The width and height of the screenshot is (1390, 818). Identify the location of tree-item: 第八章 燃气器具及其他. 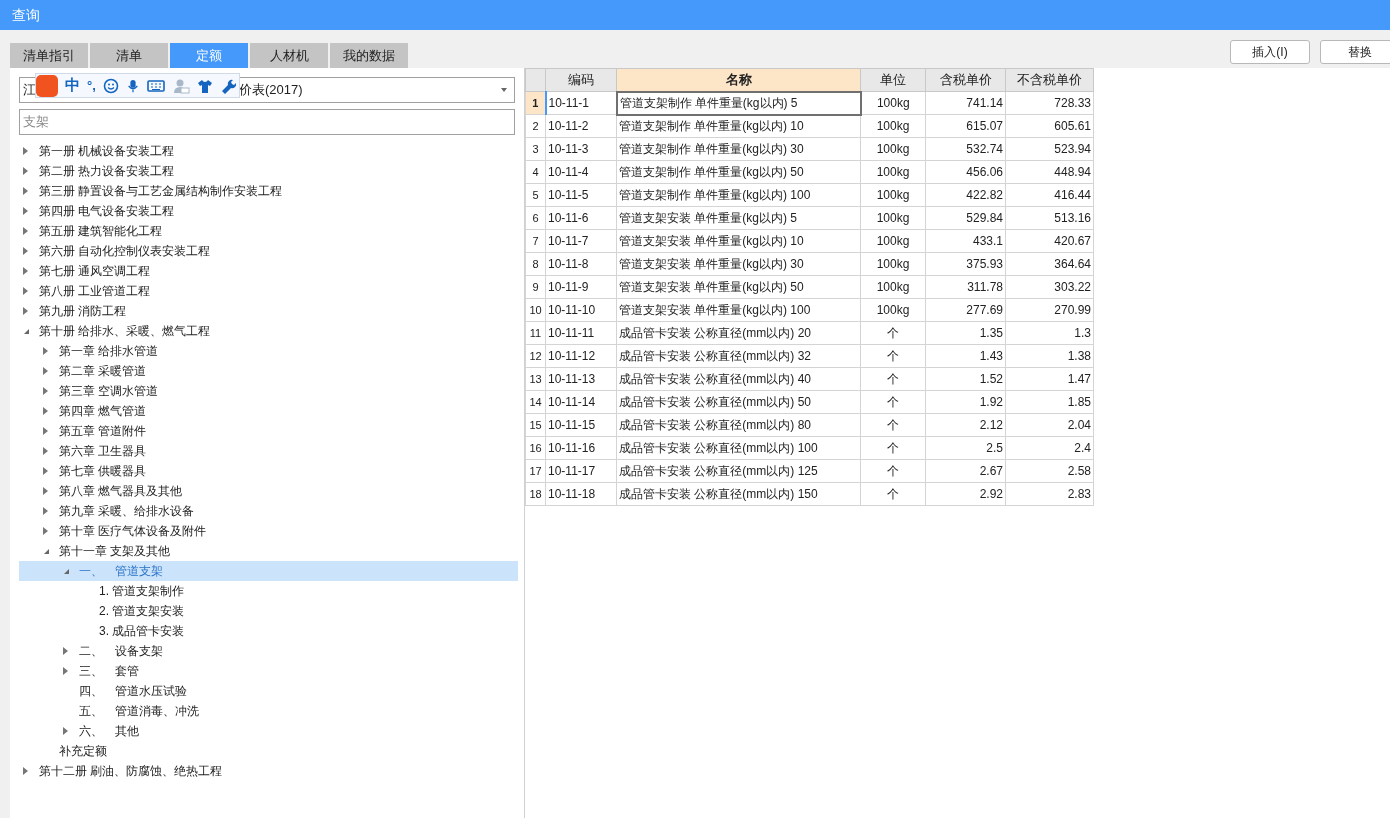
(268, 491).